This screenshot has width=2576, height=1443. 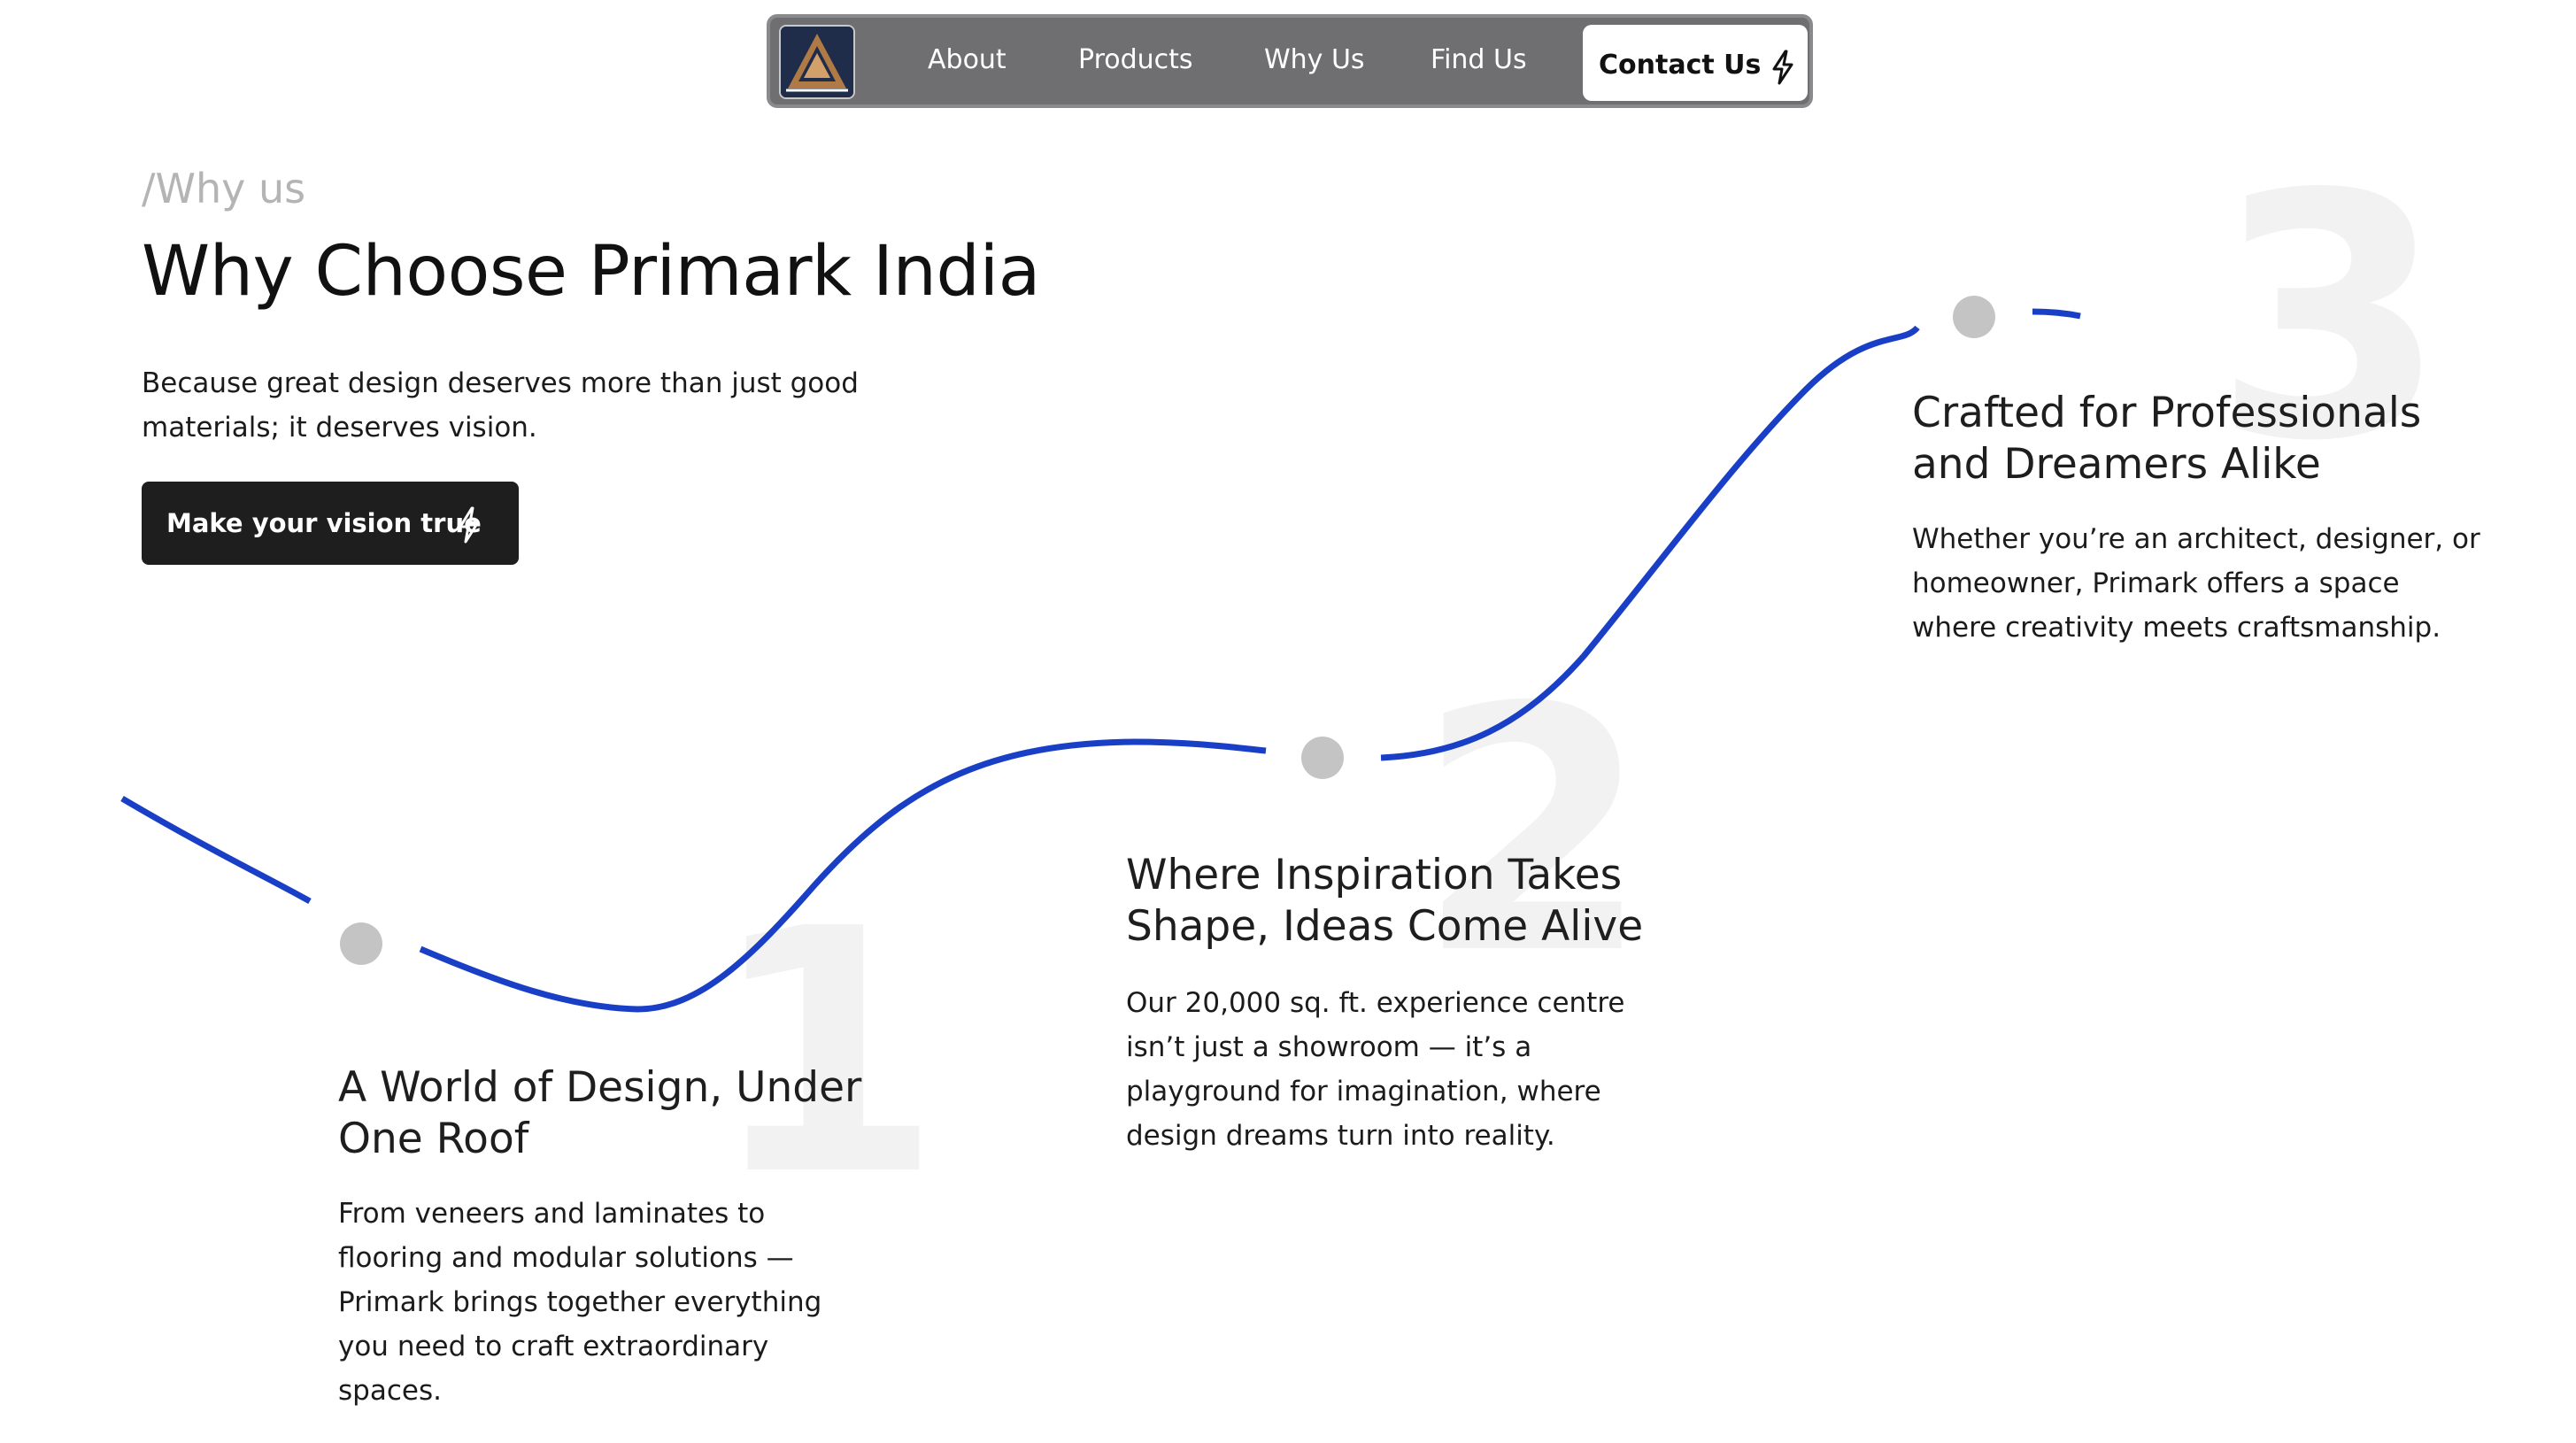 I want to click on step-1-title: A World of Design, Under One Roof, so click(x=600, y=1113).